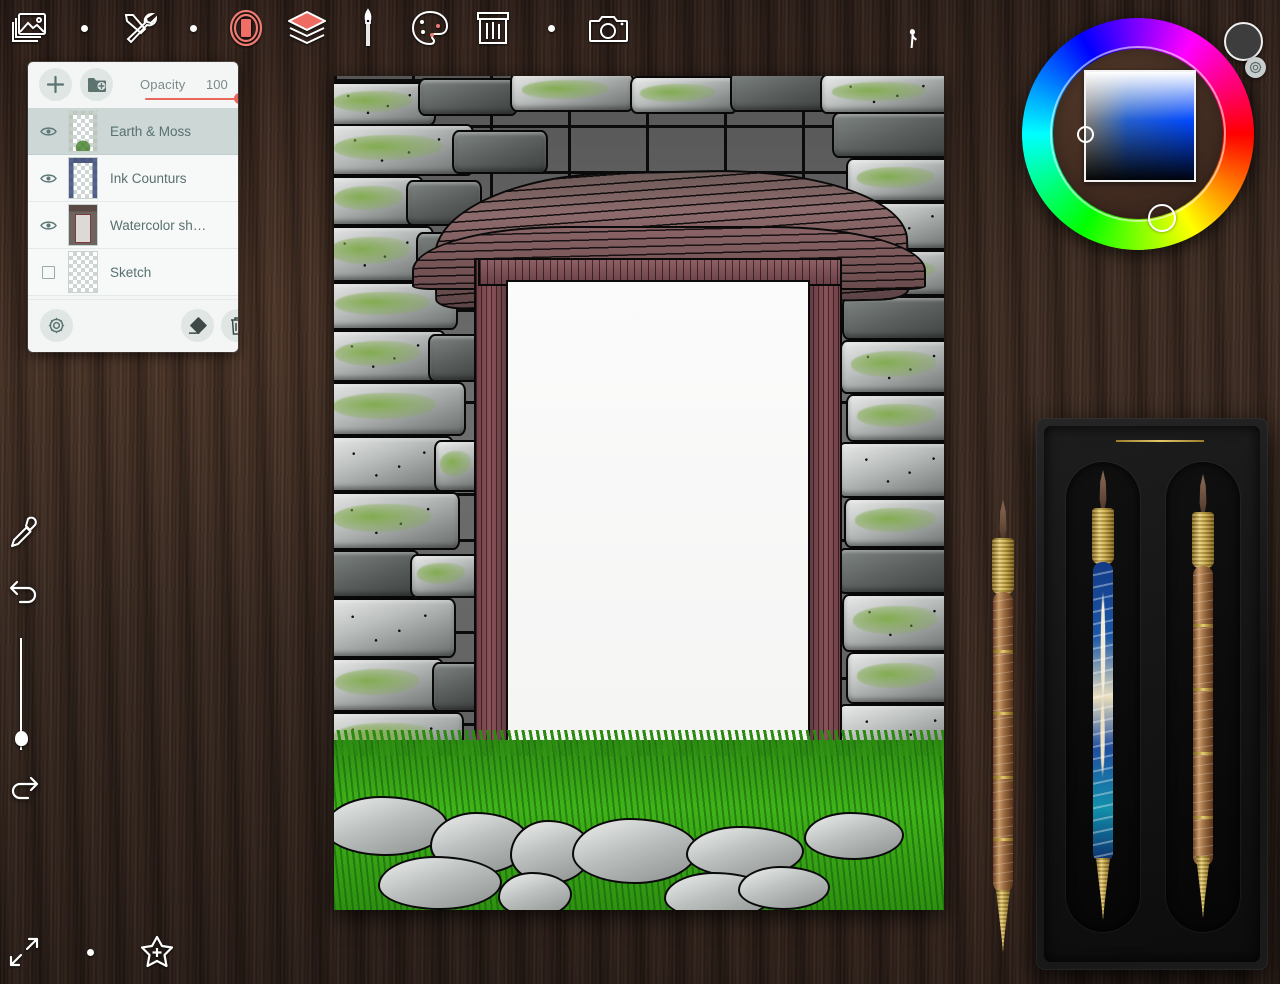  I want to click on brush-stand-icon, so click(493, 28).